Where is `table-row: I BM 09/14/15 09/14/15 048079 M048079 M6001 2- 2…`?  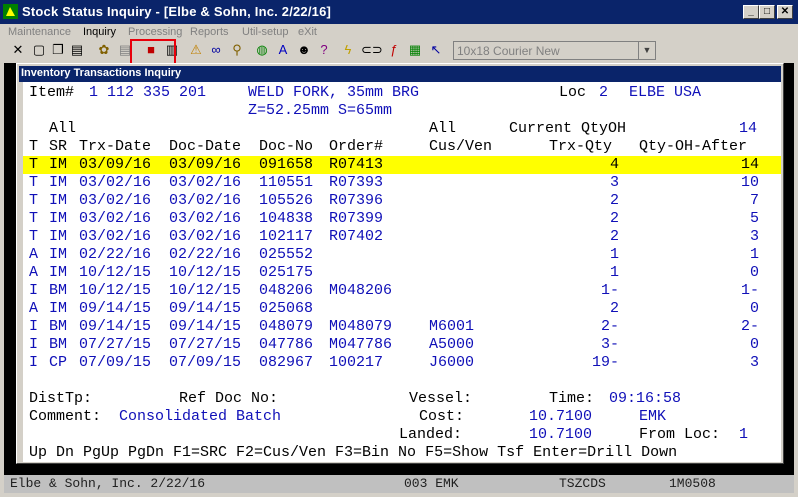 table-row: I BM 09/14/15 09/14/15 048079 M048079 M6001 2- 2… is located at coordinates (402, 327).